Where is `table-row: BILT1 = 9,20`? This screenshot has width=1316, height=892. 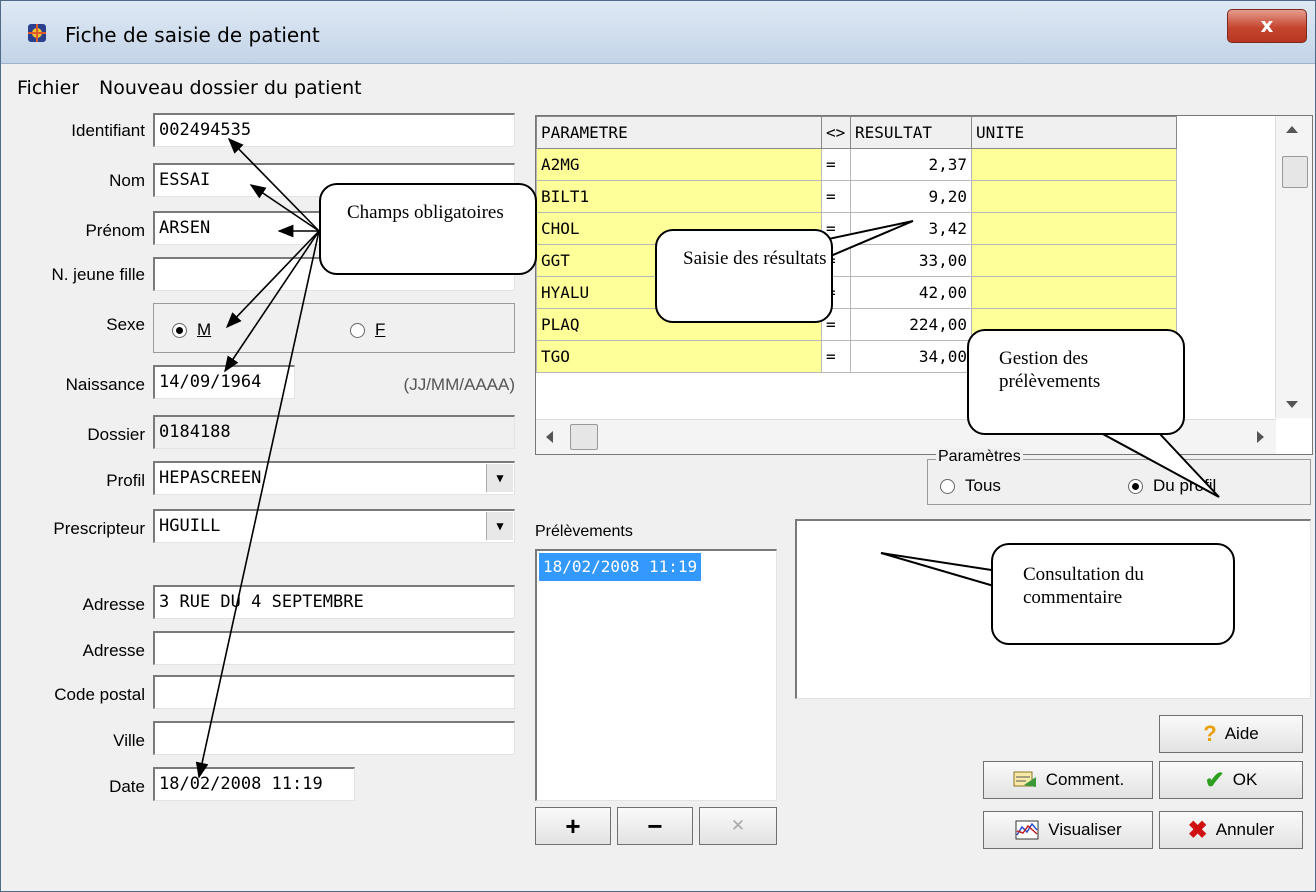 table-row: BILT1 = 9,20 is located at coordinates (856, 196).